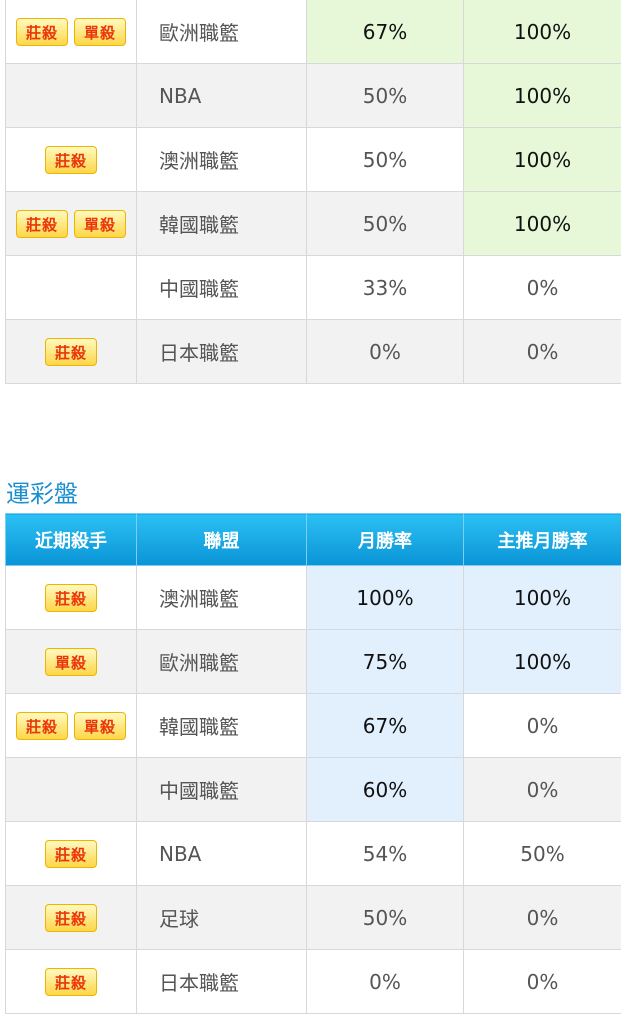  I want to click on table-row: 莊殺 澳洲職籃50%100%, so click(313, 160).